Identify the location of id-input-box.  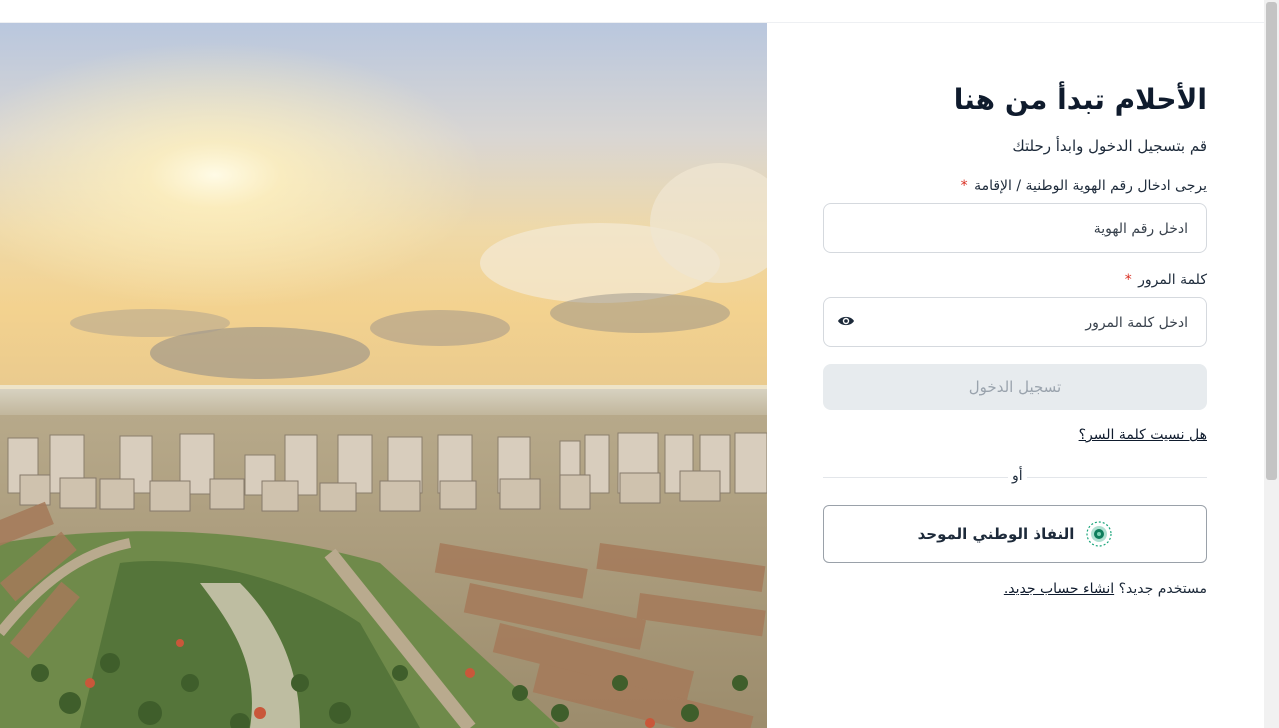
(1015, 228).